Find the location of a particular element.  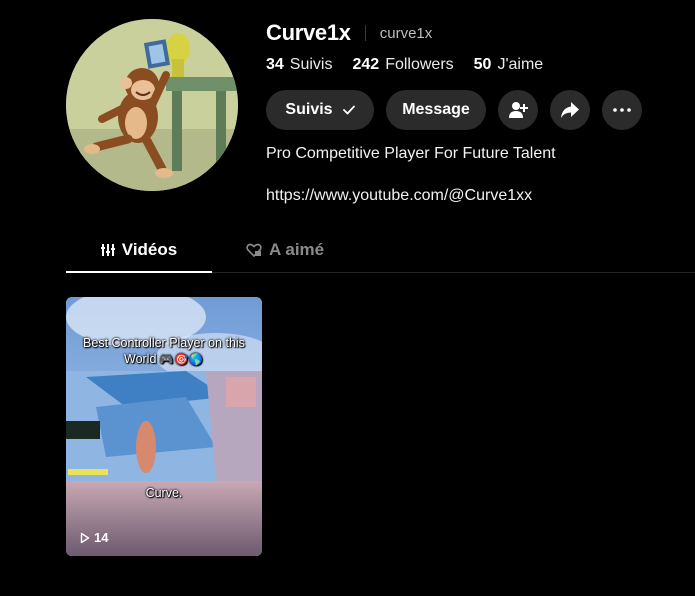

add-user-icon is located at coordinates (518, 110).